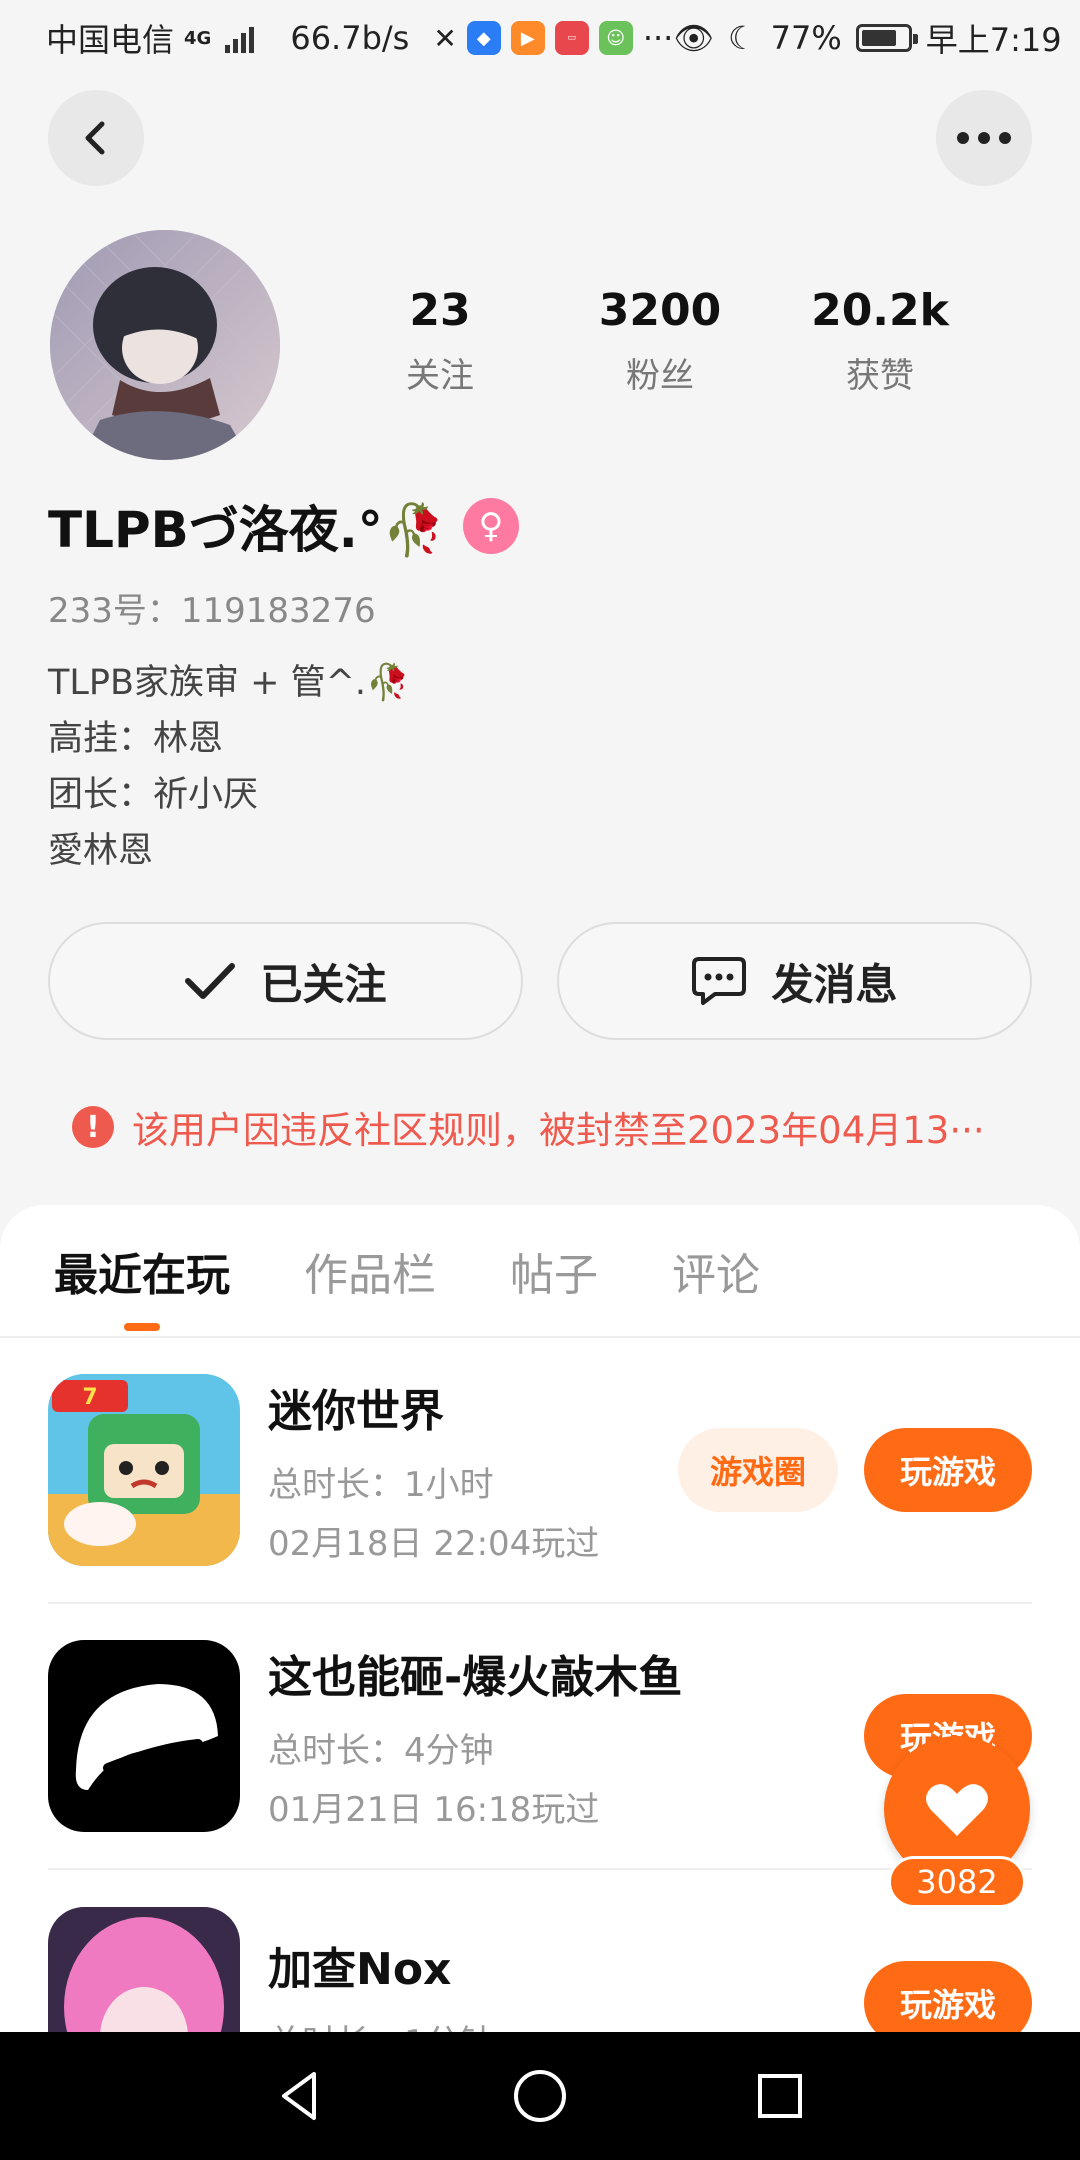 Image resolution: width=1080 pixels, height=2160 pixels. Describe the element at coordinates (558, 1130) in the screenshot. I see `ban-notice-text: 该用户因违反社区规则，被封禁至2023年04月13···` at that location.